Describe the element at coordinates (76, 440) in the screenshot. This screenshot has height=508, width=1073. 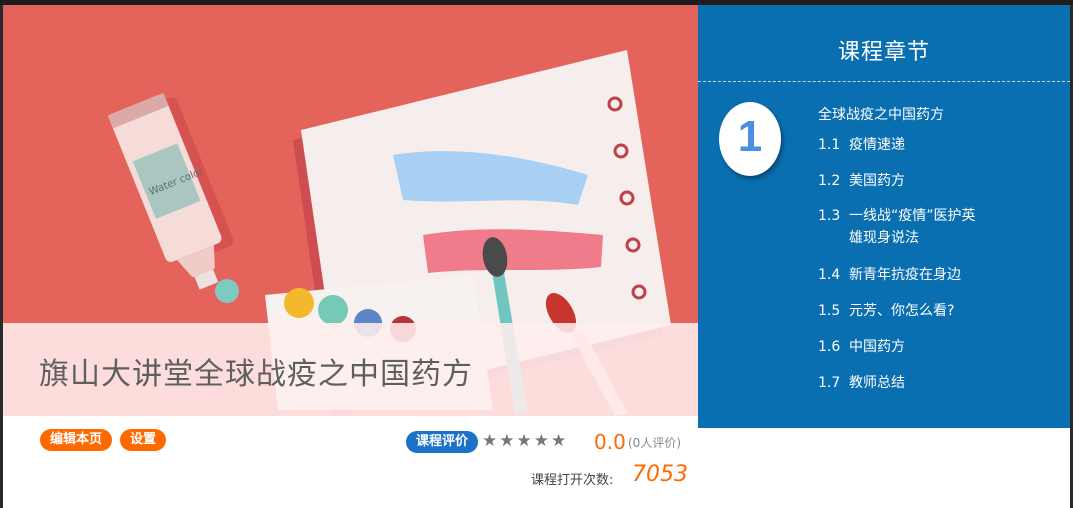
I see `edit-page-button: 编辑本页` at that location.